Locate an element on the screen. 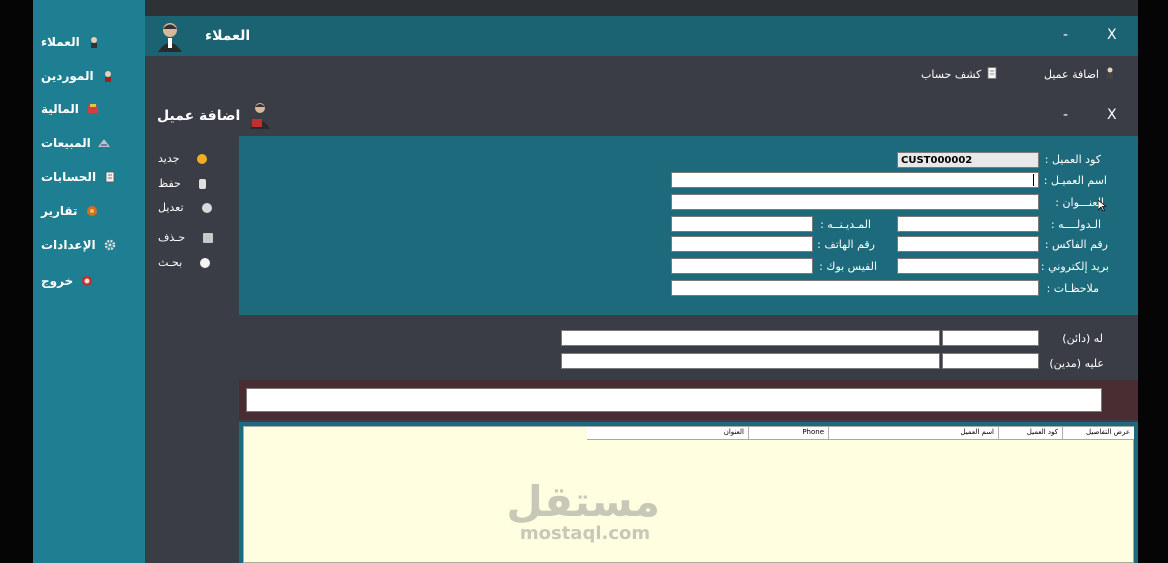  finance-icon is located at coordinates (93, 109).